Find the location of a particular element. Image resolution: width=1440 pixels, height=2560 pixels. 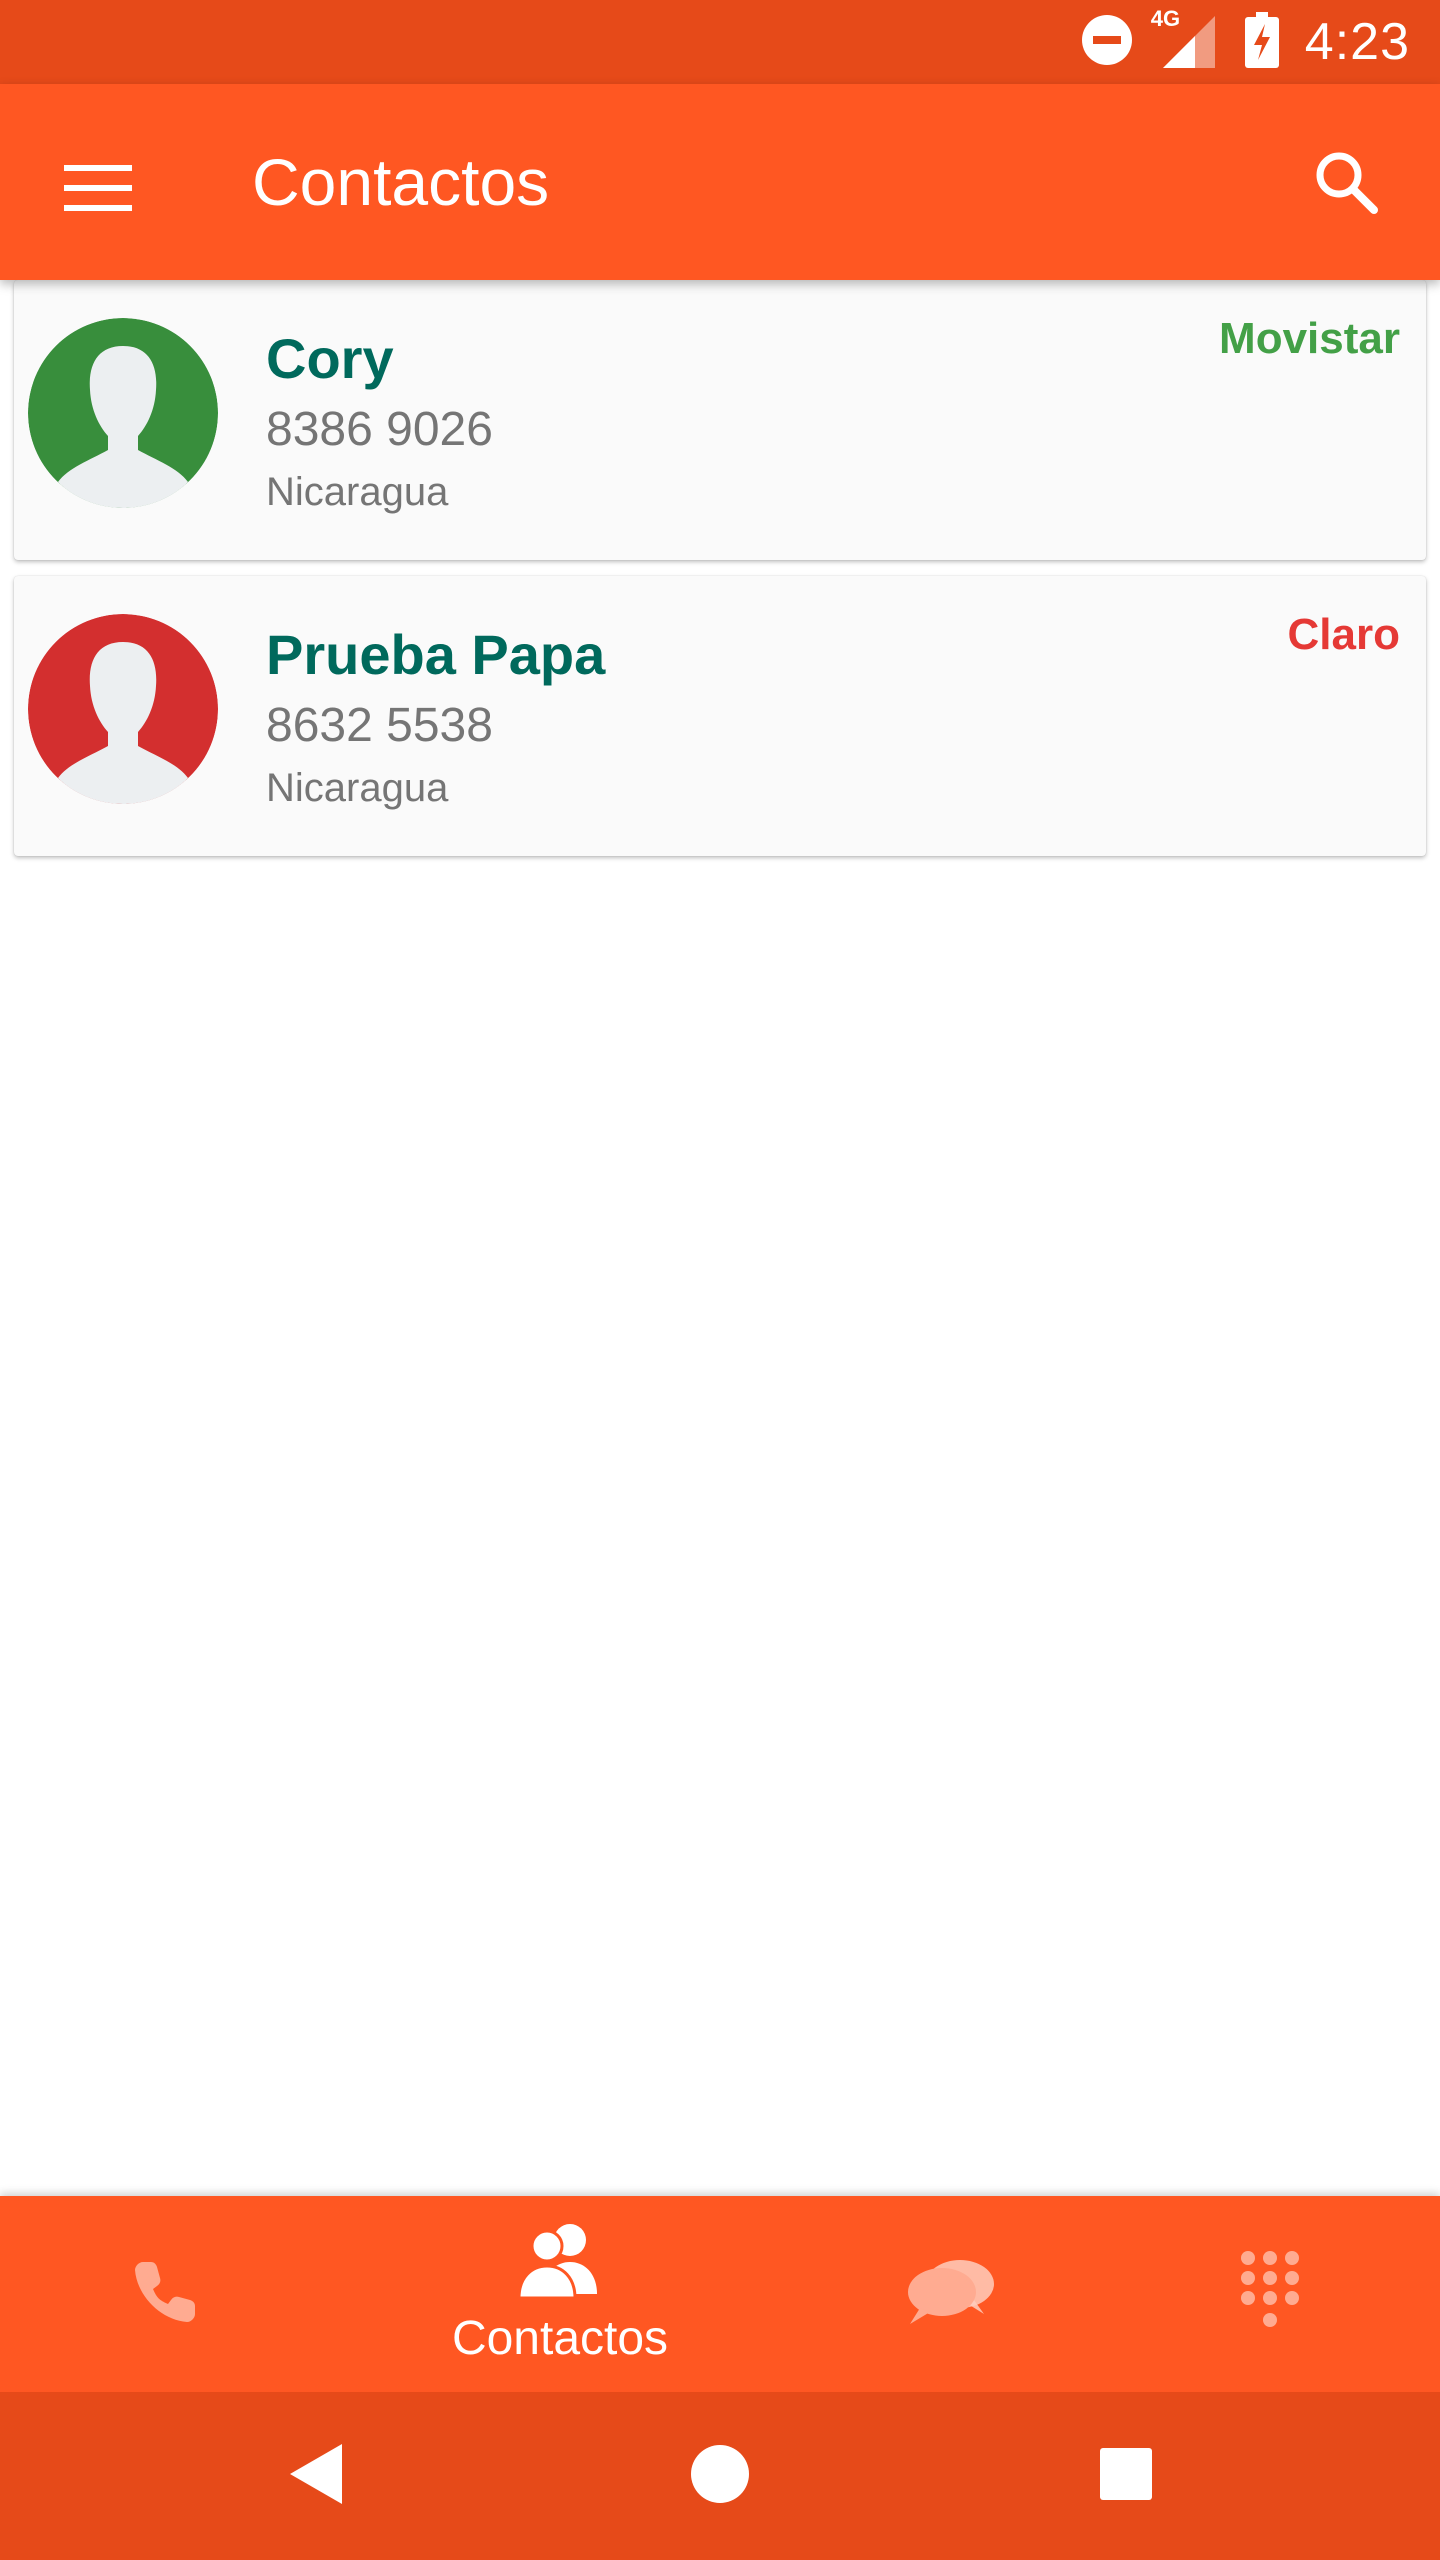

signal-4g-icon: 4G is located at coordinates (1185, 39).